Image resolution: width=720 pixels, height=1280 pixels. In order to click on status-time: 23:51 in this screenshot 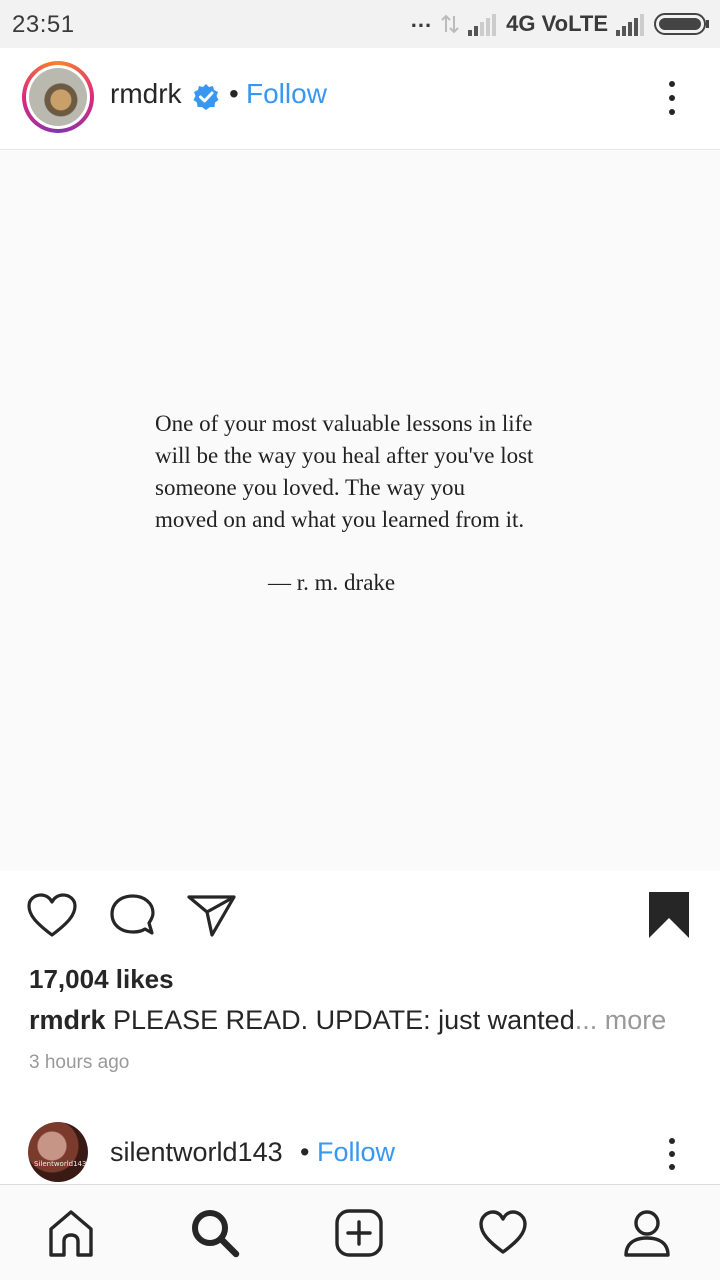, I will do `click(43, 24)`.